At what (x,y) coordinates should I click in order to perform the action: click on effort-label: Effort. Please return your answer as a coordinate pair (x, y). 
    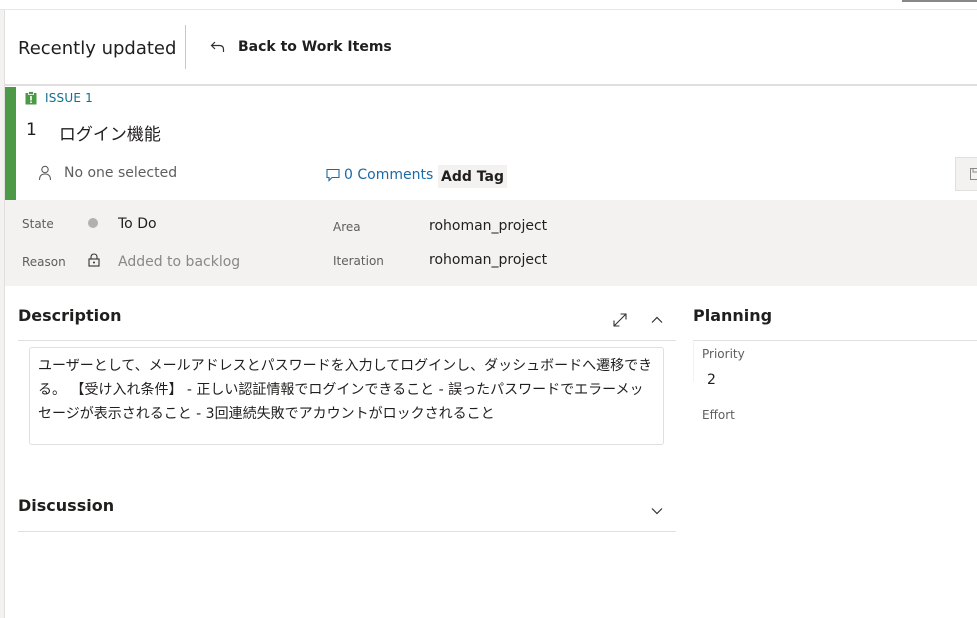
    Looking at the image, I should click on (718, 415).